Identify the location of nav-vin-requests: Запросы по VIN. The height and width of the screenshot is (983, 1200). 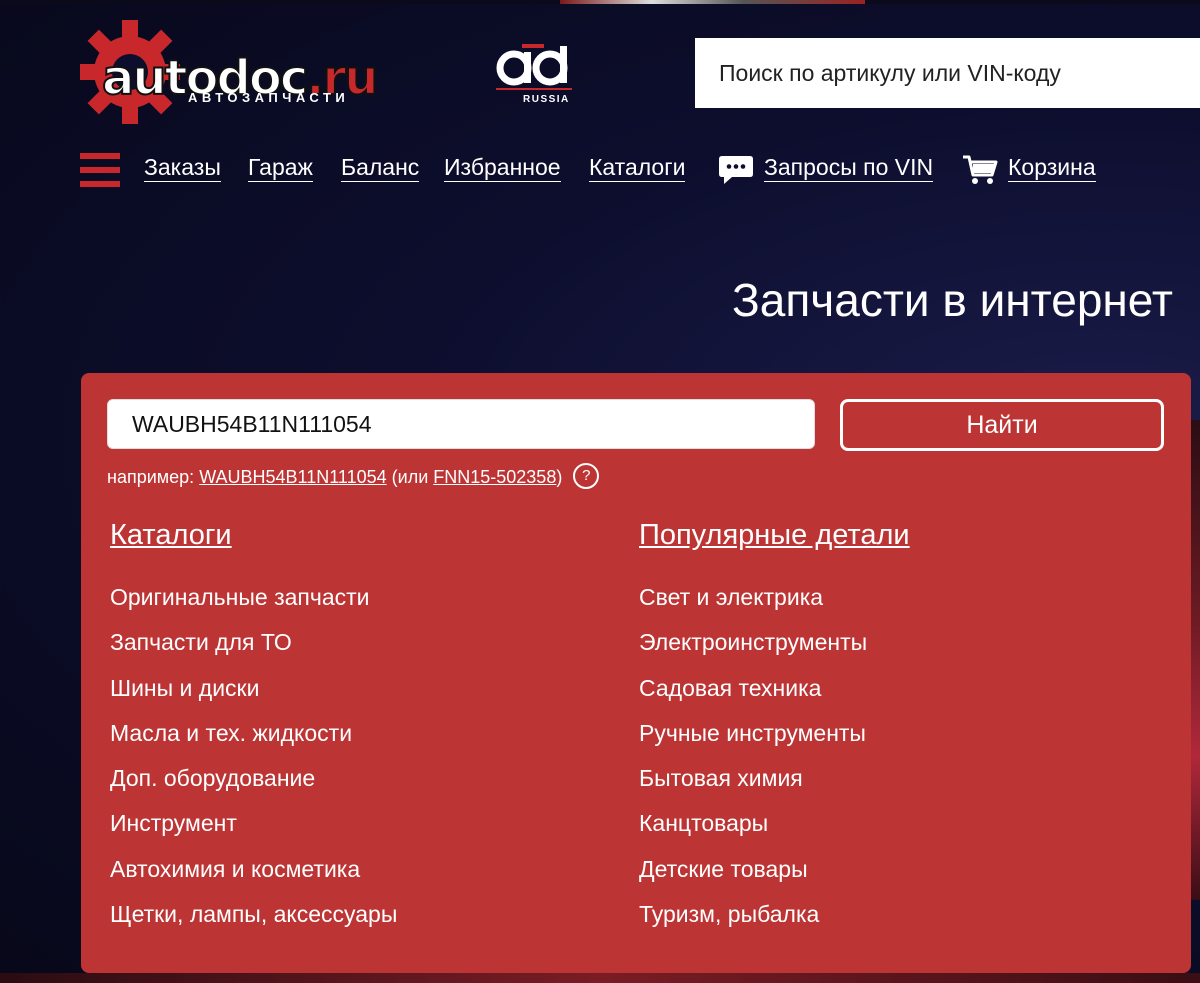
(849, 168).